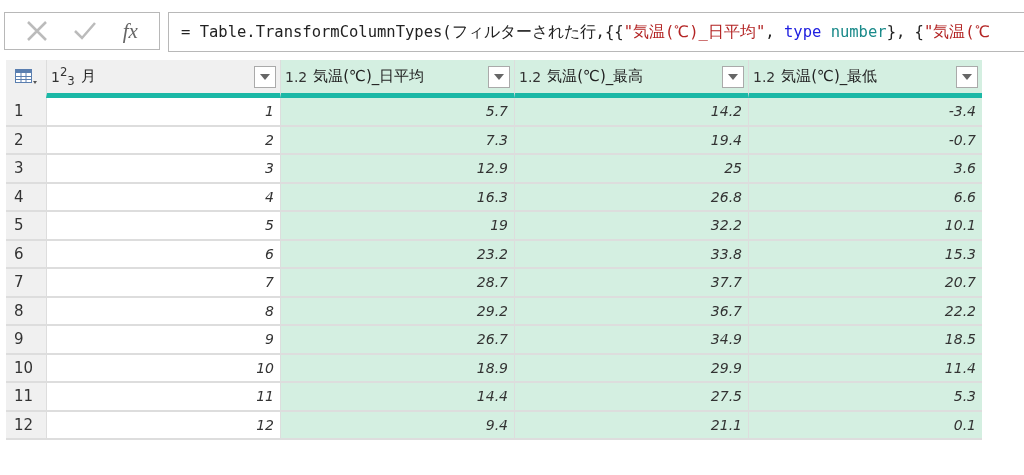 Image resolution: width=1024 pixels, height=475 pixels. What do you see at coordinates (397, 197) in the screenshot?
I see `table-cell: 16.3` at bounding box center [397, 197].